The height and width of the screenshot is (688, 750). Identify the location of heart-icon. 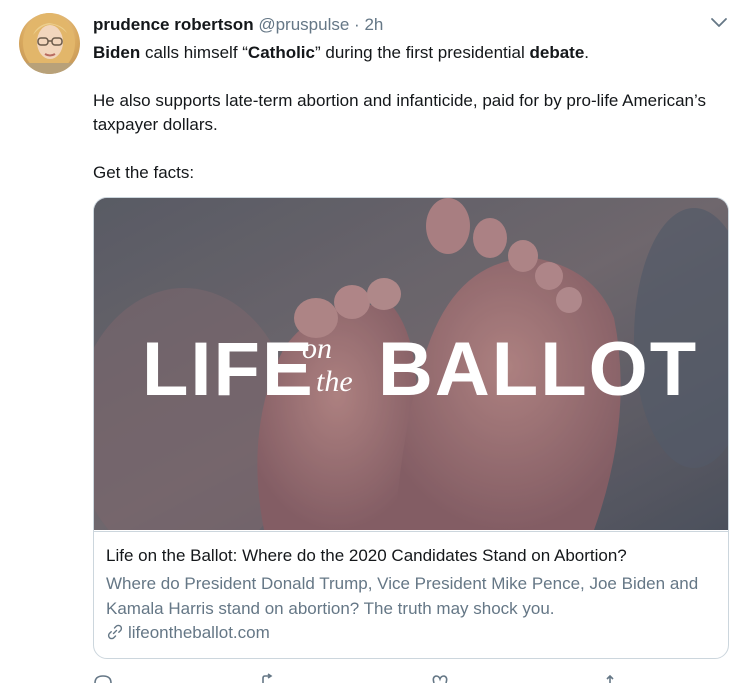
(440, 677).